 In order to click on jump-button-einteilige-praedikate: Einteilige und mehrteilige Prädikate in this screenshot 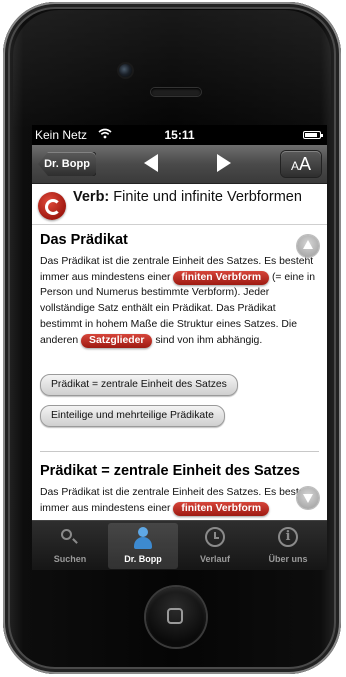, I will do `click(132, 416)`.